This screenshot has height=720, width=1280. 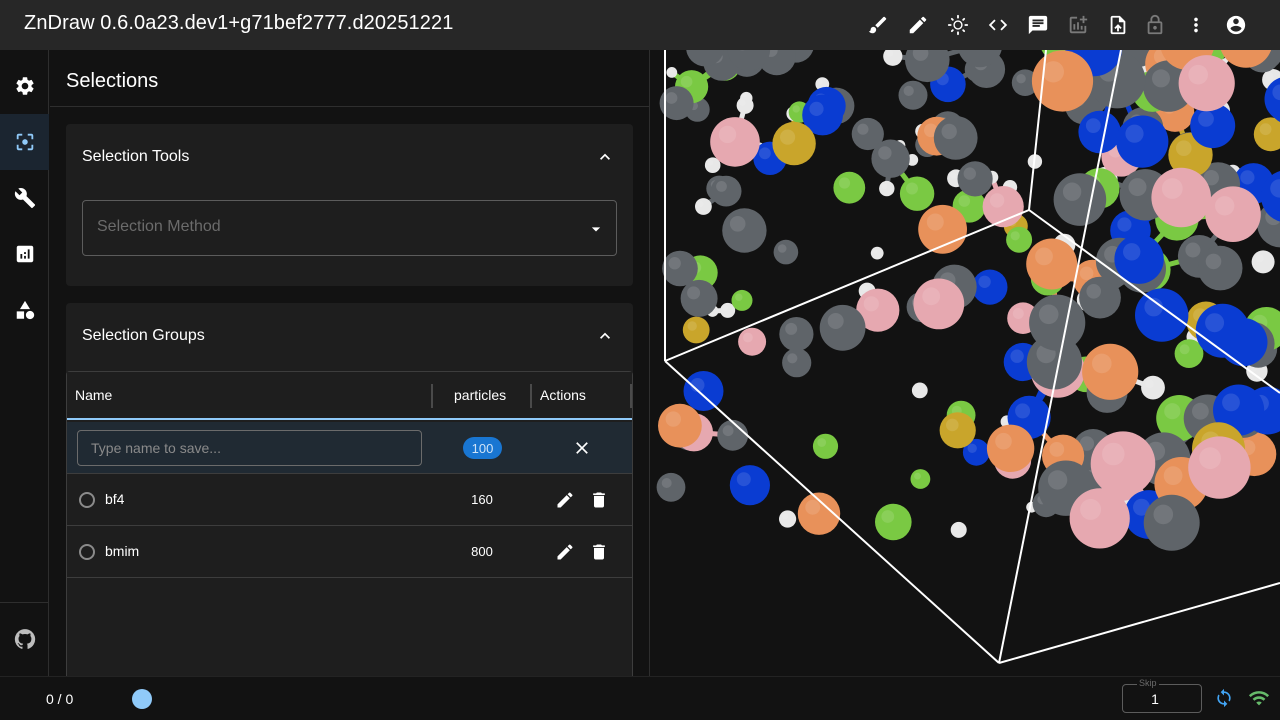 What do you see at coordinates (24, 310) in the screenshot?
I see `nav-geometries` at bounding box center [24, 310].